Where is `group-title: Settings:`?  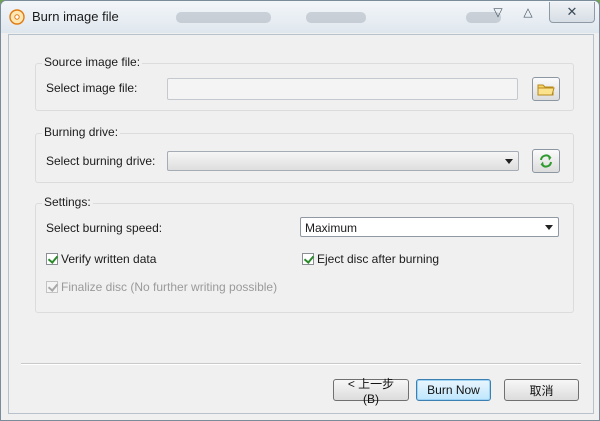 group-title: Settings: is located at coordinates (67, 202).